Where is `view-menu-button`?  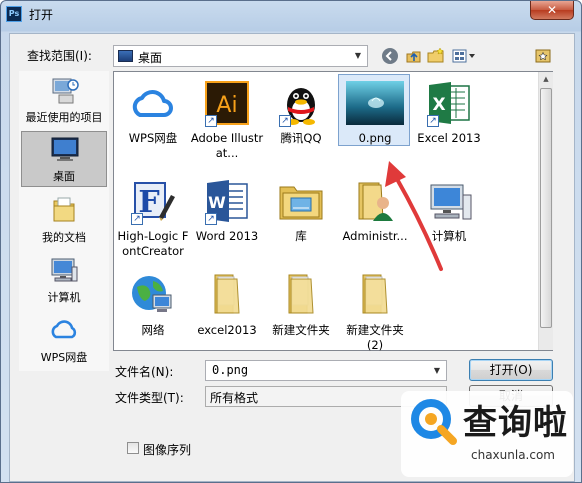
view-menu-button is located at coordinates (464, 56).